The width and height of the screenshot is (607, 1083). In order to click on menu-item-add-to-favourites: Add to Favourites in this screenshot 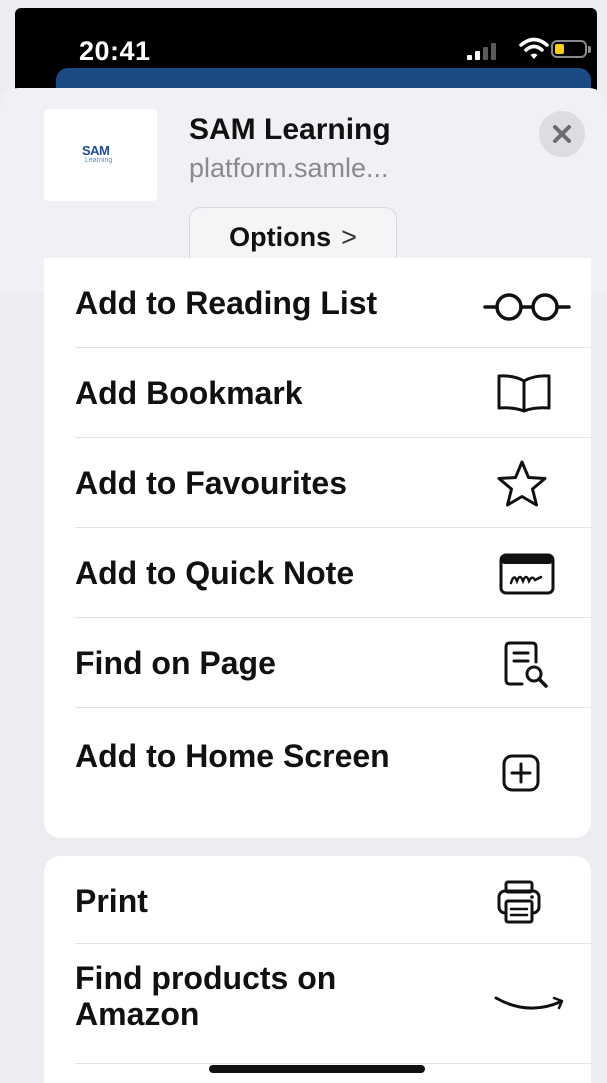, I will do `click(317, 483)`.